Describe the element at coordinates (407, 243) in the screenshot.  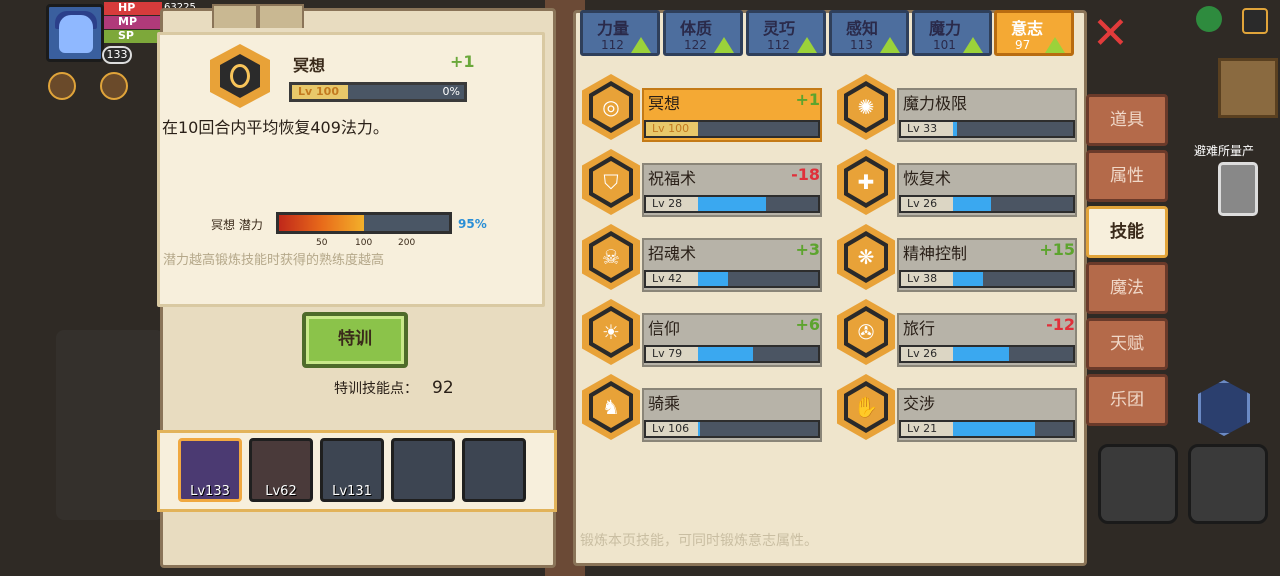
I see `potential-tick: 200` at that location.